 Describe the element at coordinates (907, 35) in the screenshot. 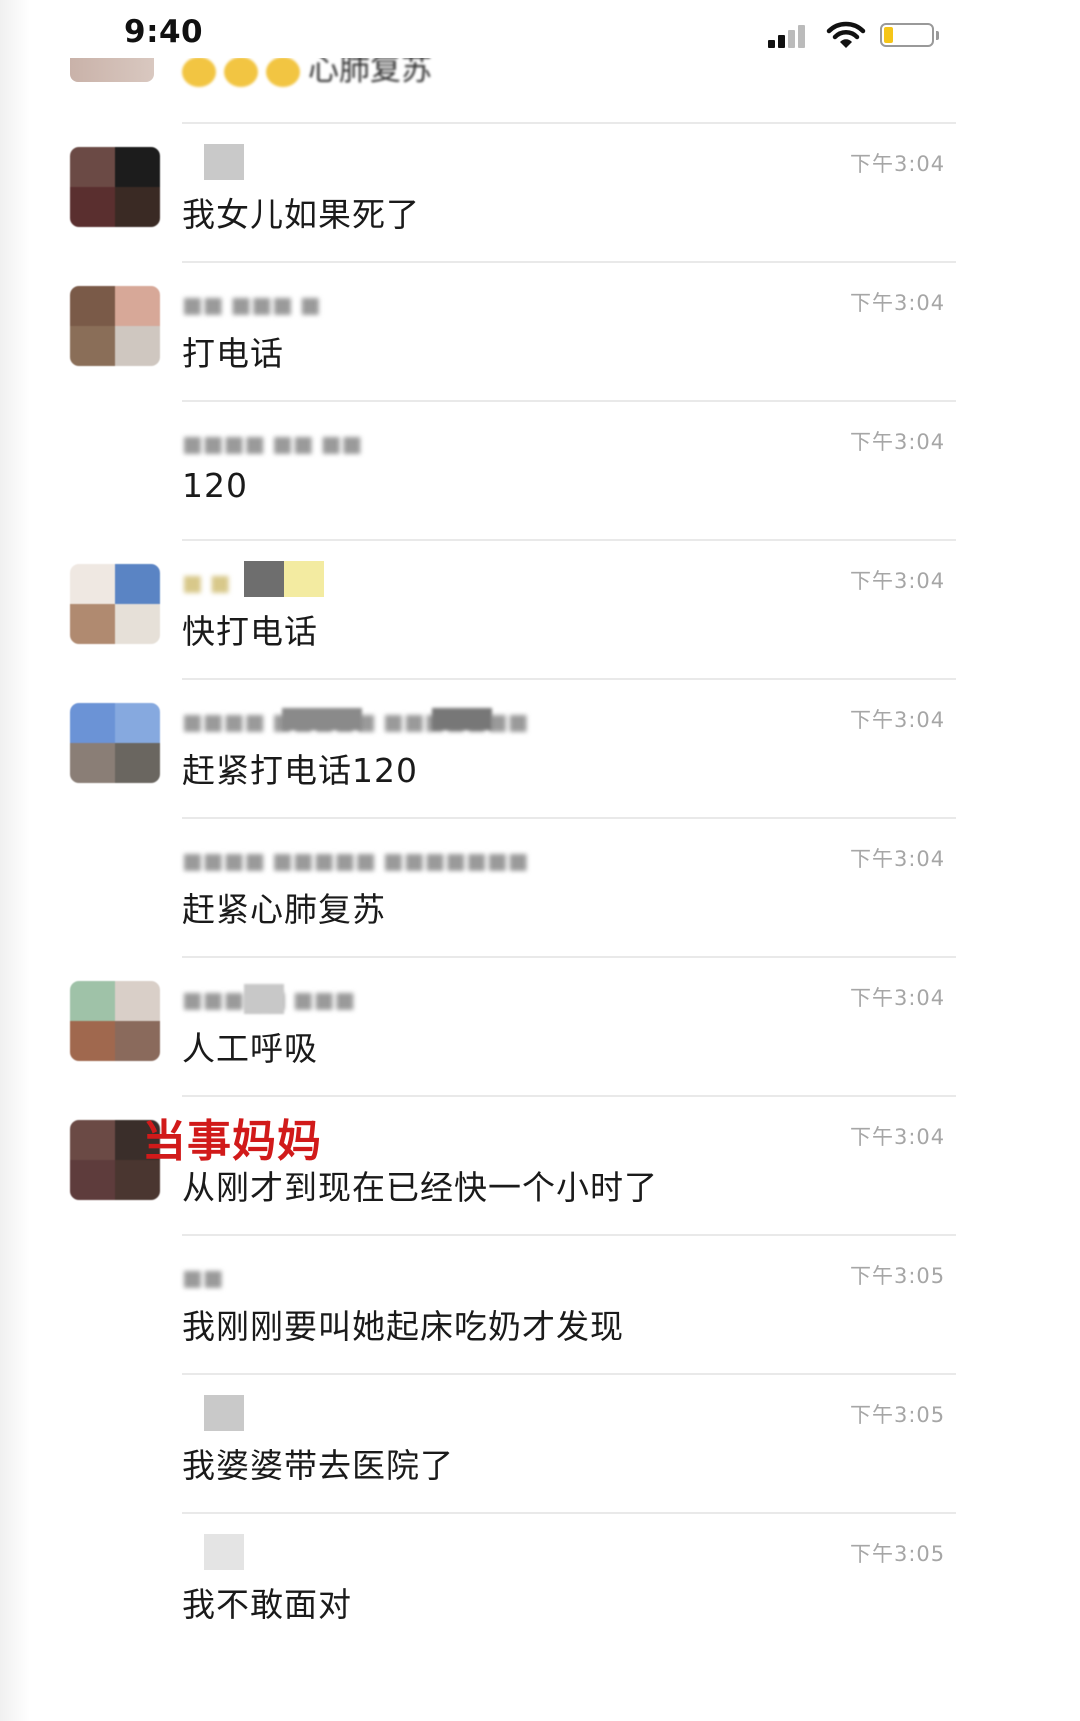

I see `battery-icon` at that location.